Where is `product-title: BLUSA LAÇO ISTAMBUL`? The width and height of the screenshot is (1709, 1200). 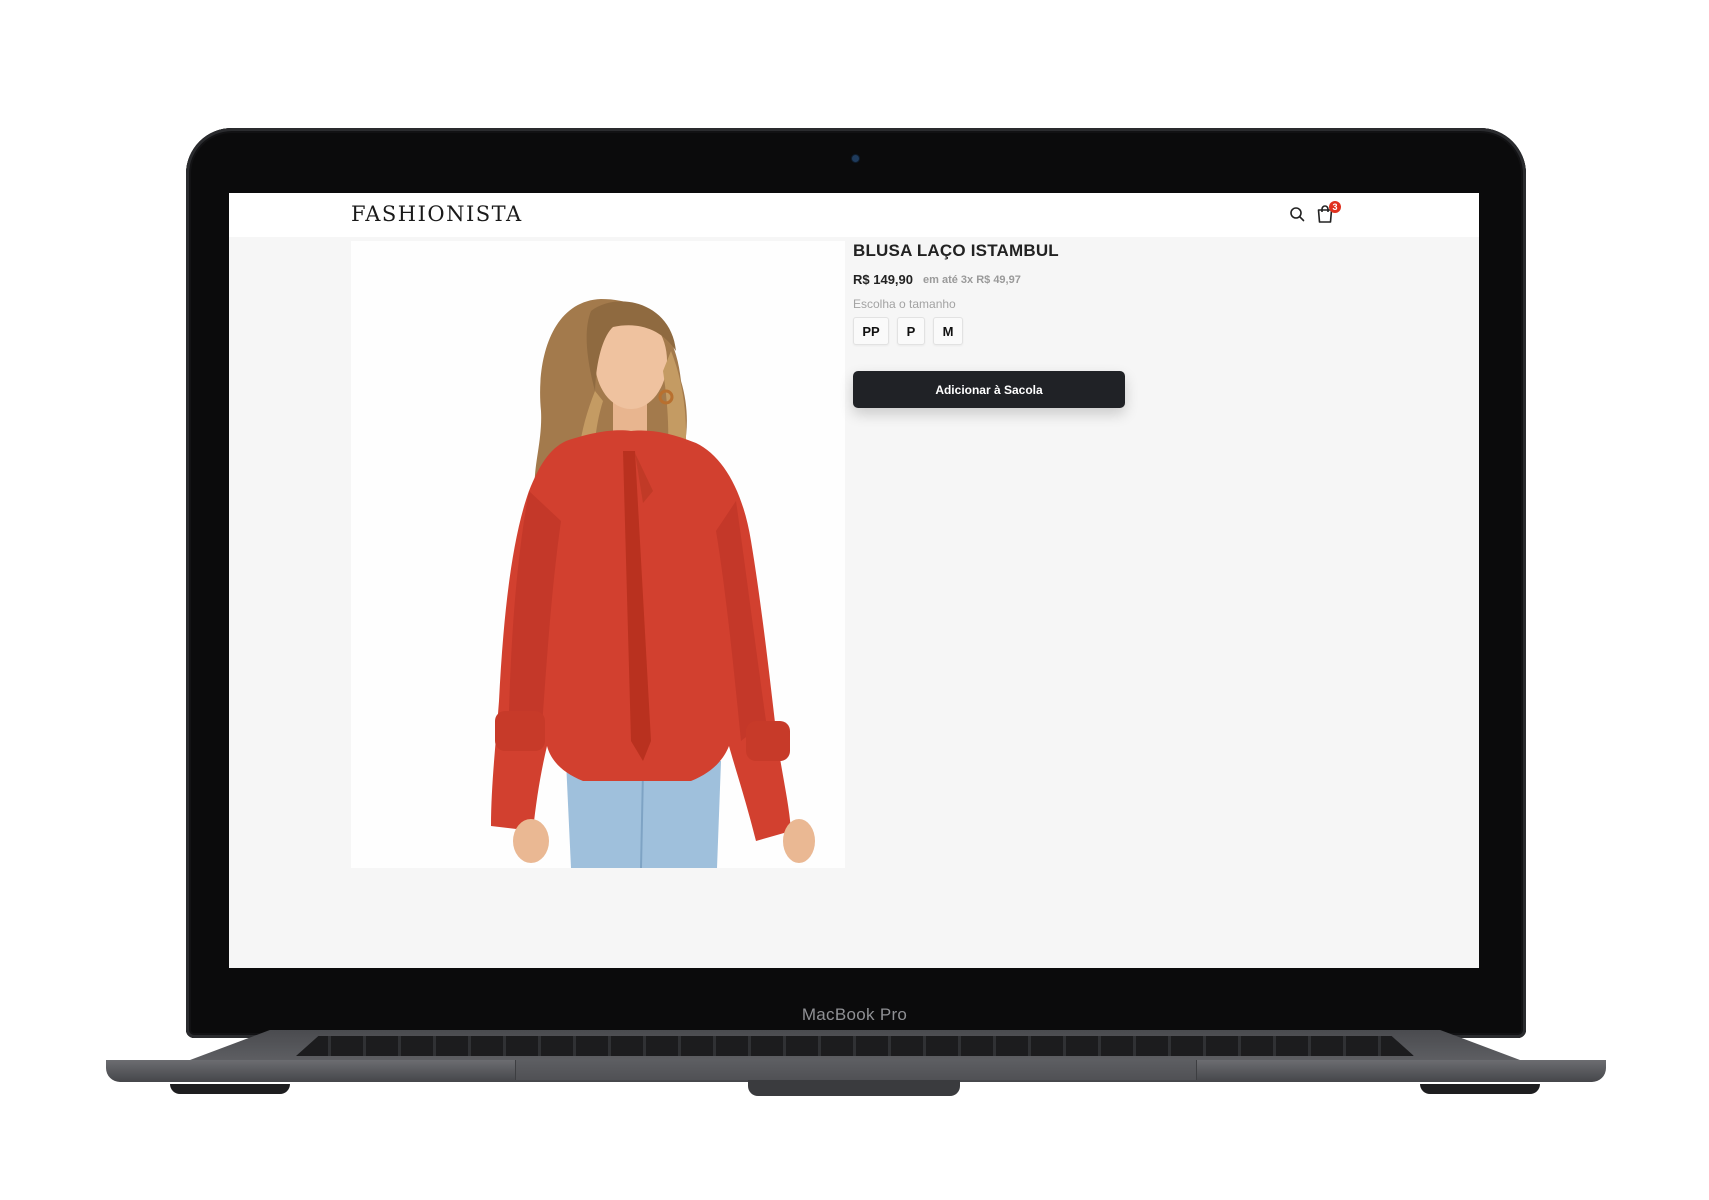
product-title: BLUSA LAÇO ISTAMBUL is located at coordinates (956, 250).